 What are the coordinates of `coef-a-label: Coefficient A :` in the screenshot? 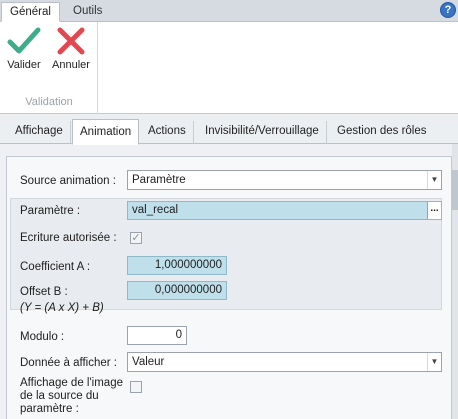 It's located at (55, 267).